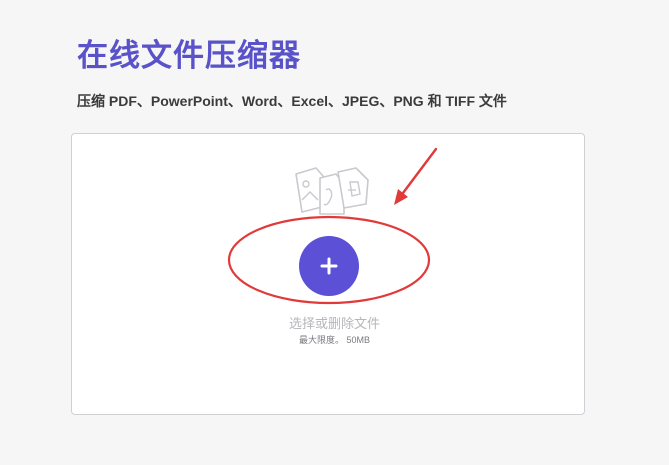 Image resolution: width=669 pixels, height=465 pixels. Describe the element at coordinates (416, 176) in the screenshot. I see `annotation-arrow-icon` at that location.